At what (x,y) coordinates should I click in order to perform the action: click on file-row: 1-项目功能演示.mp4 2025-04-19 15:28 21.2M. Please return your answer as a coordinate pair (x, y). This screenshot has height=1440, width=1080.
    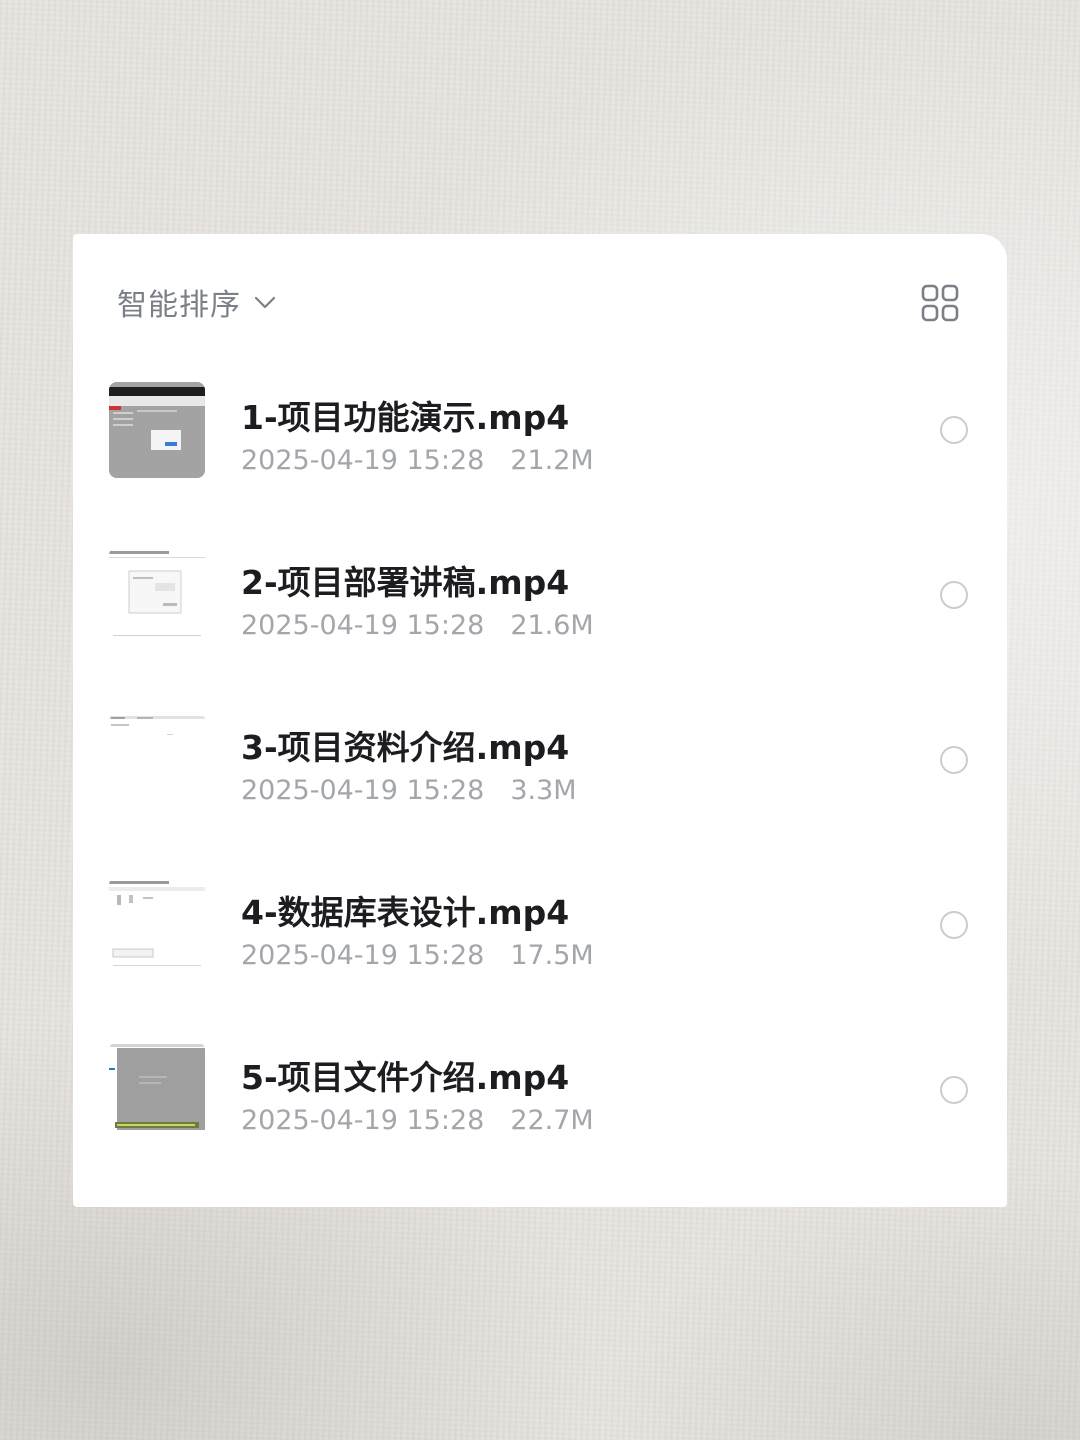
    Looking at the image, I should click on (540, 451).